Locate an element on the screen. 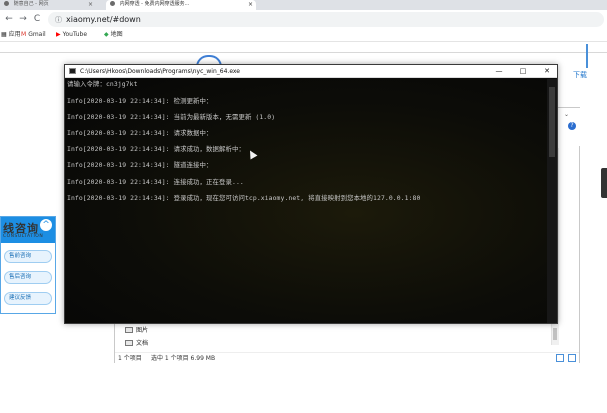 Image resolution: width=607 pixels, height=413 pixels. chevron-down-icon: ⌄ is located at coordinates (566, 114).